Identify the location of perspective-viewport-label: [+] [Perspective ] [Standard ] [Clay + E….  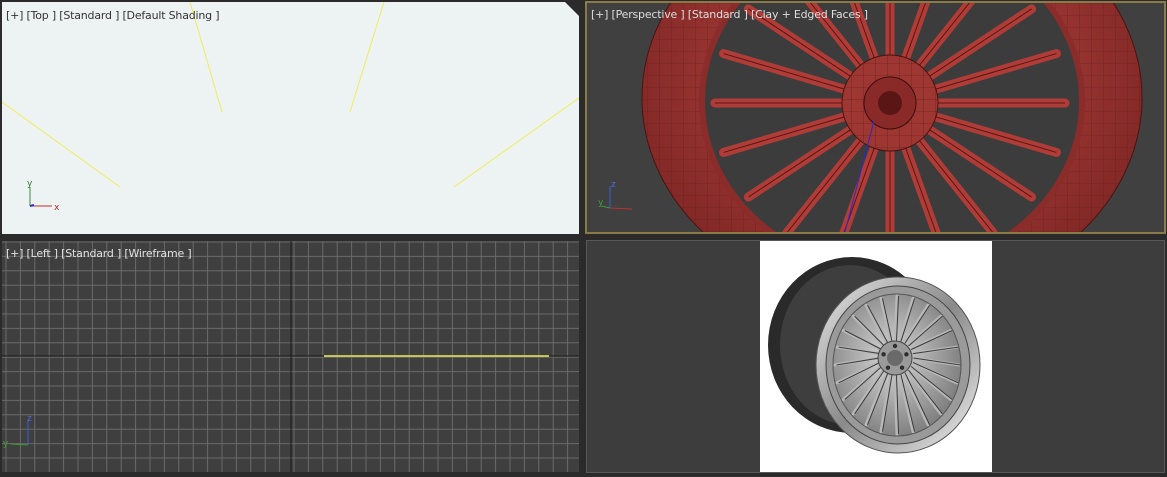
(729, 14).